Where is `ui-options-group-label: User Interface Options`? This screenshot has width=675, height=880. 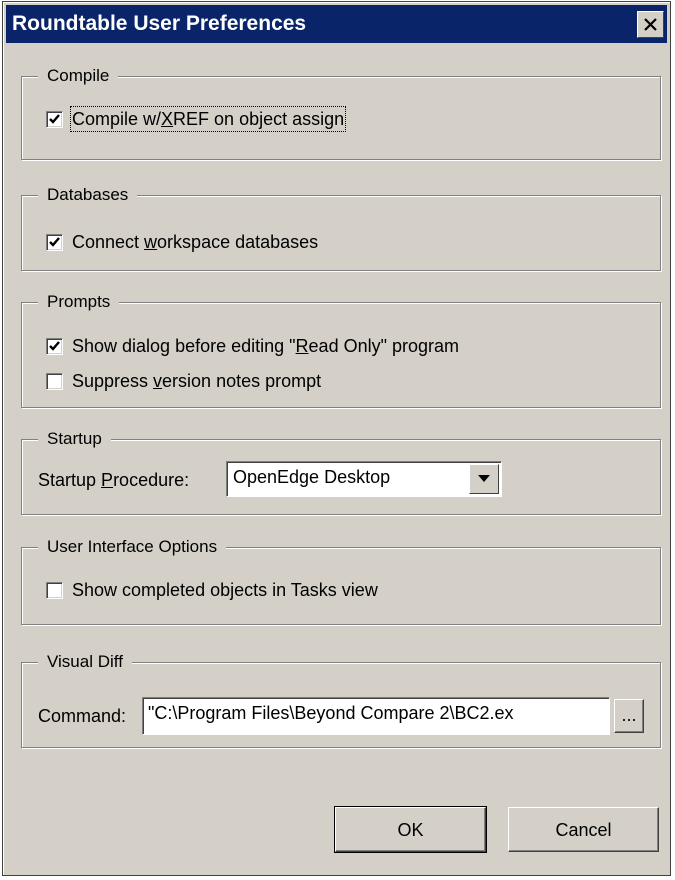
ui-options-group-label: User Interface Options is located at coordinates (132, 547).